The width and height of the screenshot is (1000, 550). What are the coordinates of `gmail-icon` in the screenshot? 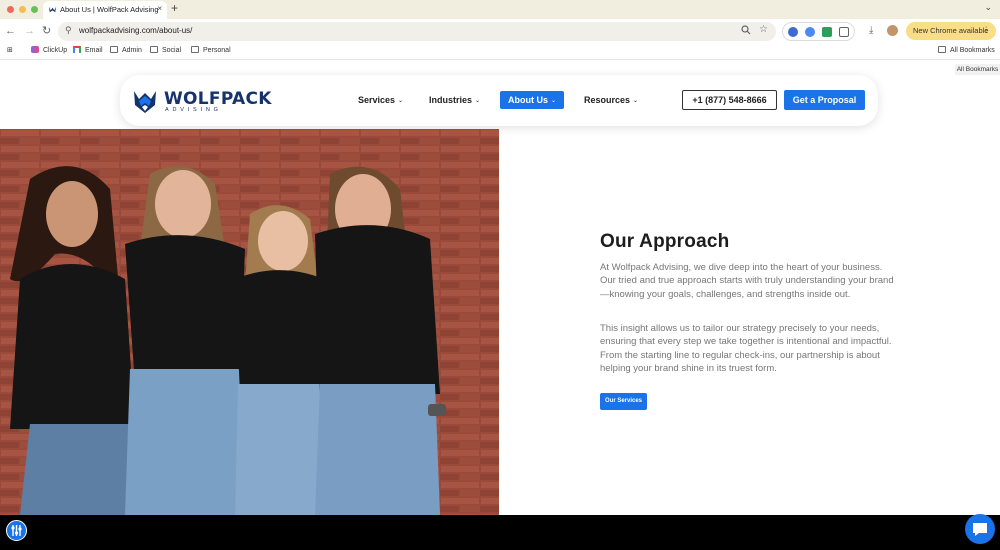 It's located at (77, 49).